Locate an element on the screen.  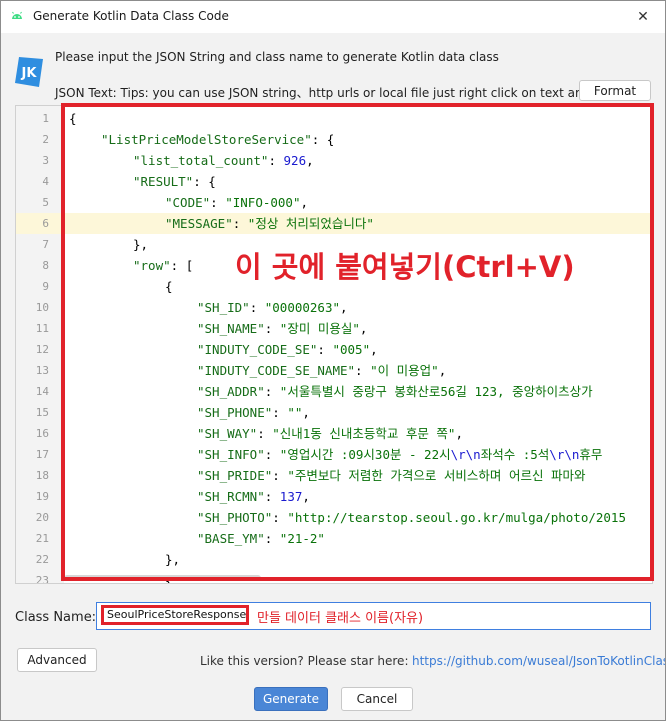
code-line: 13 "INDUTY_CODE_SE_NAME": "이 미용업", is located at coordinates (334, 370).